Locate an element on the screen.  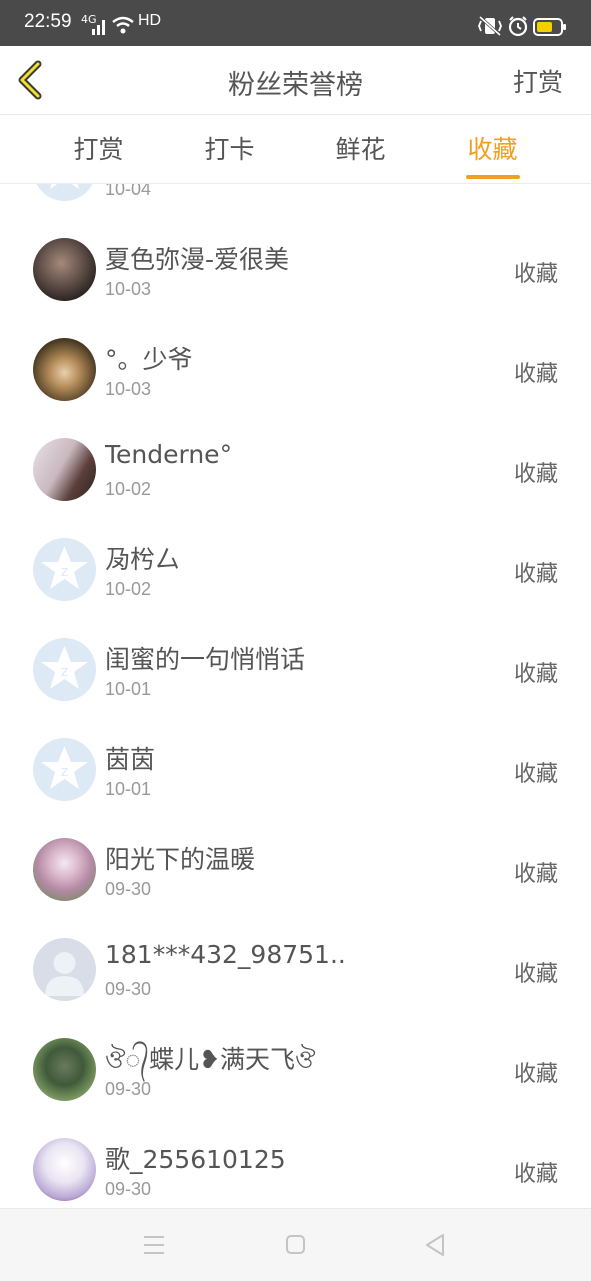
back-triangle-icon is located at coordinates (435, 1245).